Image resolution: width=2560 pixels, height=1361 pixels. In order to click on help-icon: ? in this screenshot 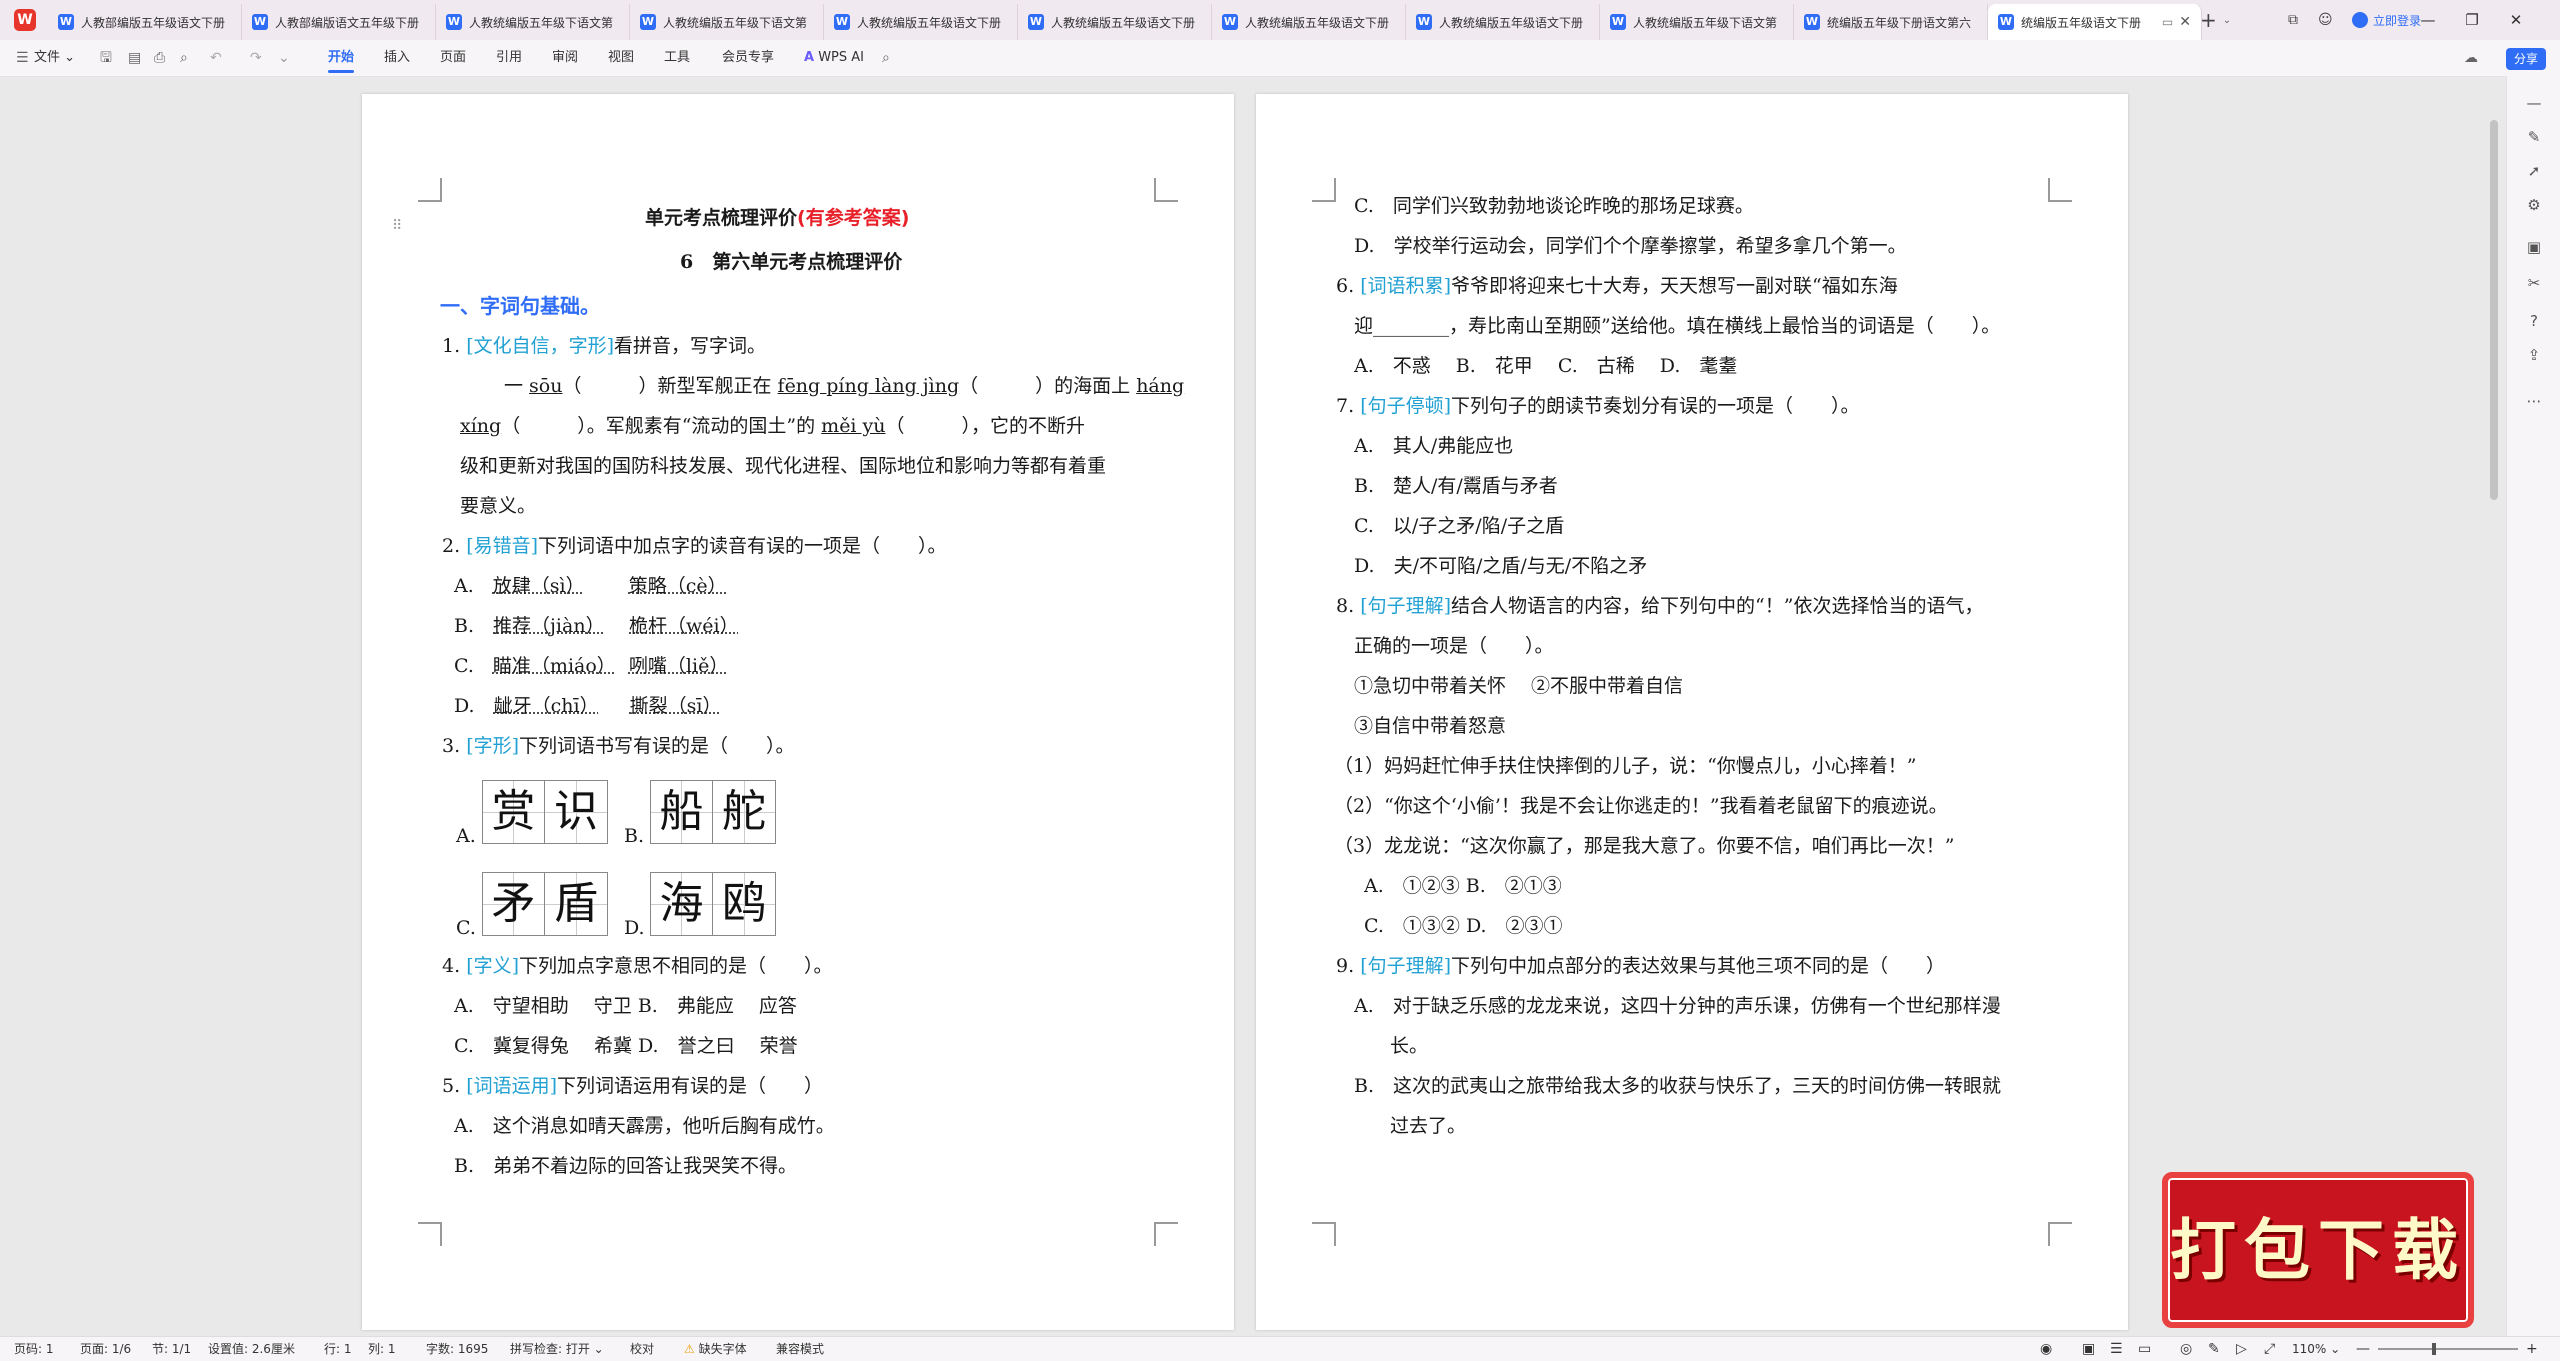, I will do `click(2534, 321)`.